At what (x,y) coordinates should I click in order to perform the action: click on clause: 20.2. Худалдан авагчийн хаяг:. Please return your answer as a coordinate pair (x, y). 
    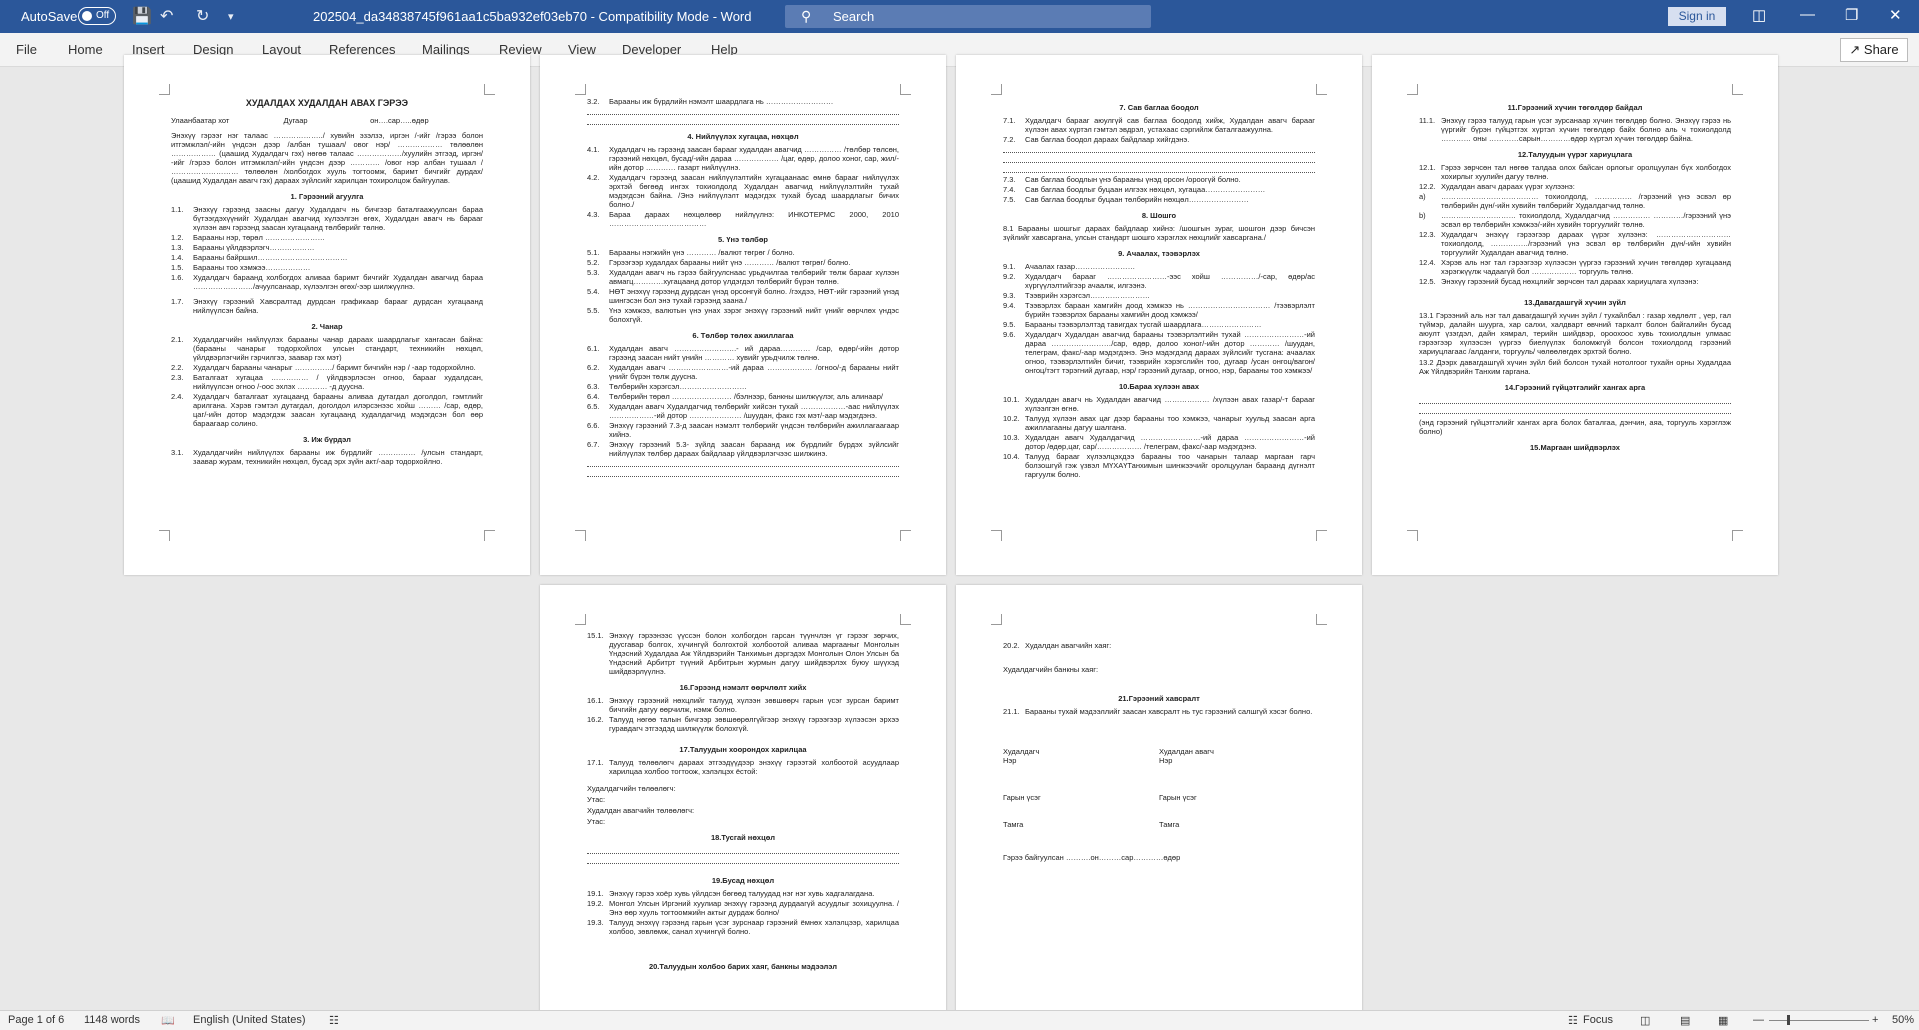
    Looking at the image, I should click on (1159, 645).